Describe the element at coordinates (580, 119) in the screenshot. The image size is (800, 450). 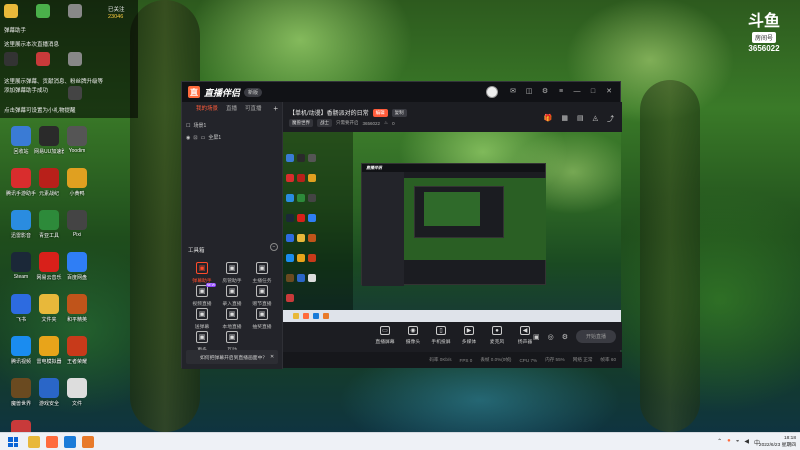
I see `layers-icon: ▤` at that location.